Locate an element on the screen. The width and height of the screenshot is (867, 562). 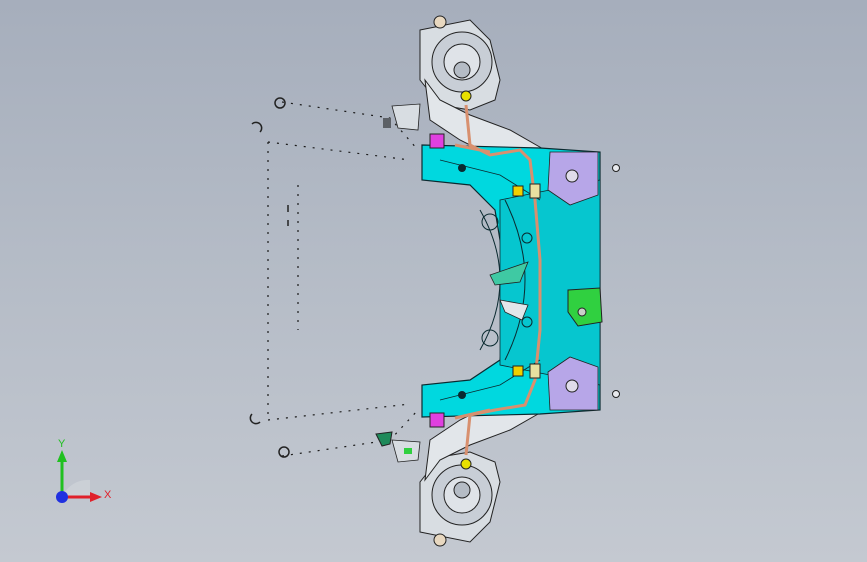
bolt-marker-top is located at coordinates (616, 168).